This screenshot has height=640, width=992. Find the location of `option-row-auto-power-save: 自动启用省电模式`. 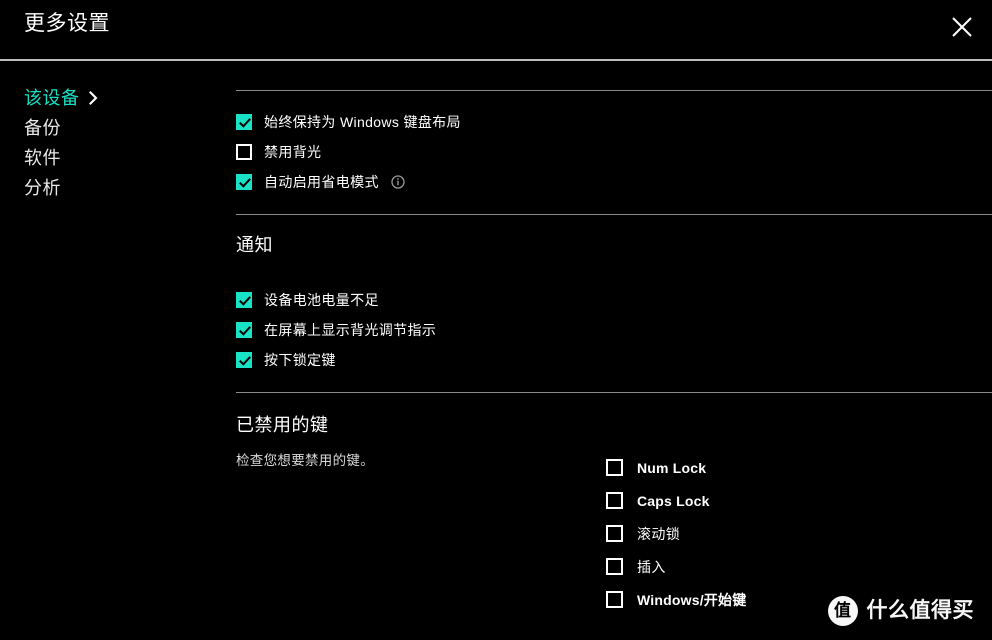

option-row-auto-power-save: 自动启用省电模式 is located at coordinates (614, 182).